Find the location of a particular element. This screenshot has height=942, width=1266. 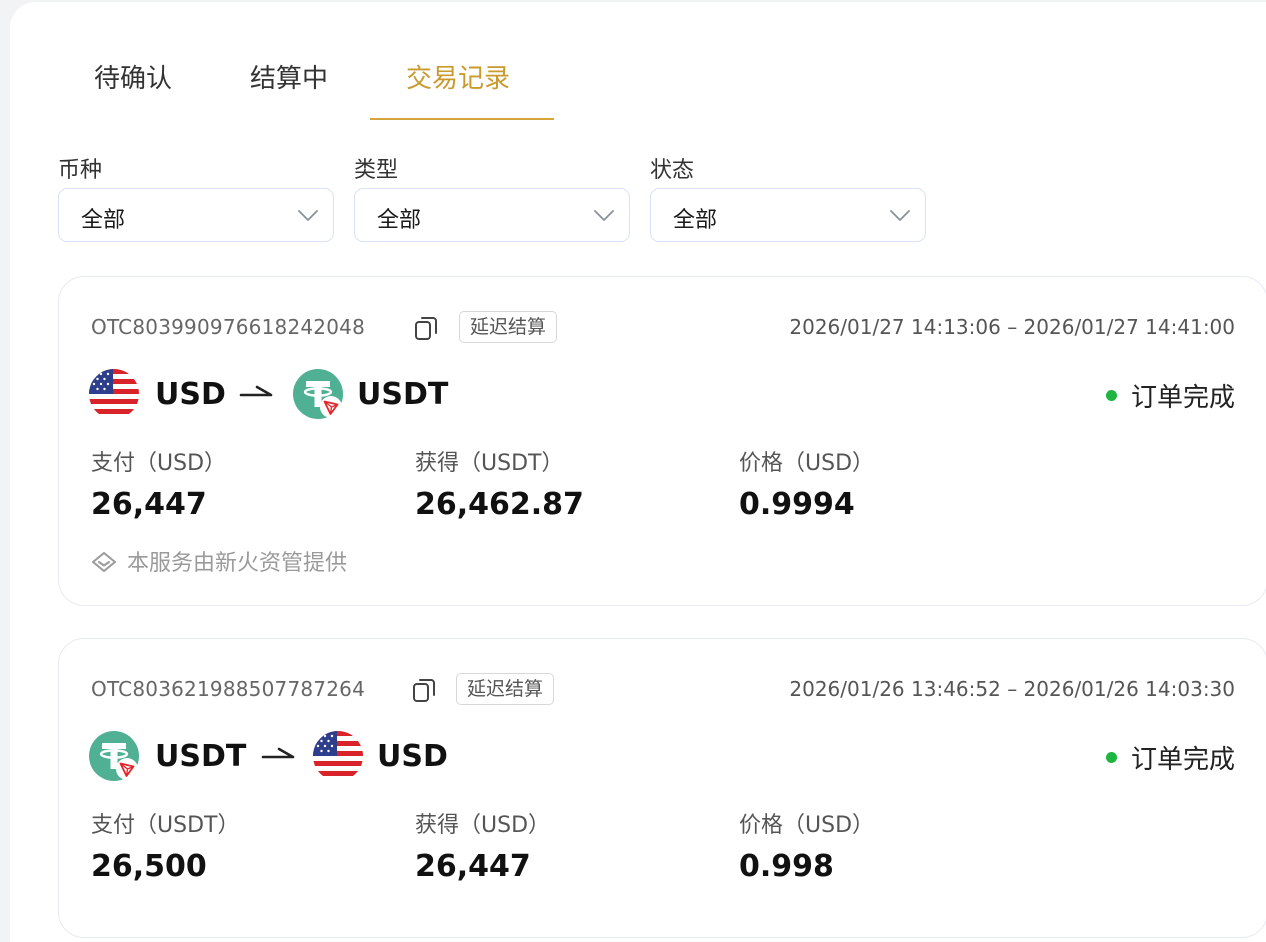

pay-label: 支付（USD） is located at coordinates (159, 463).